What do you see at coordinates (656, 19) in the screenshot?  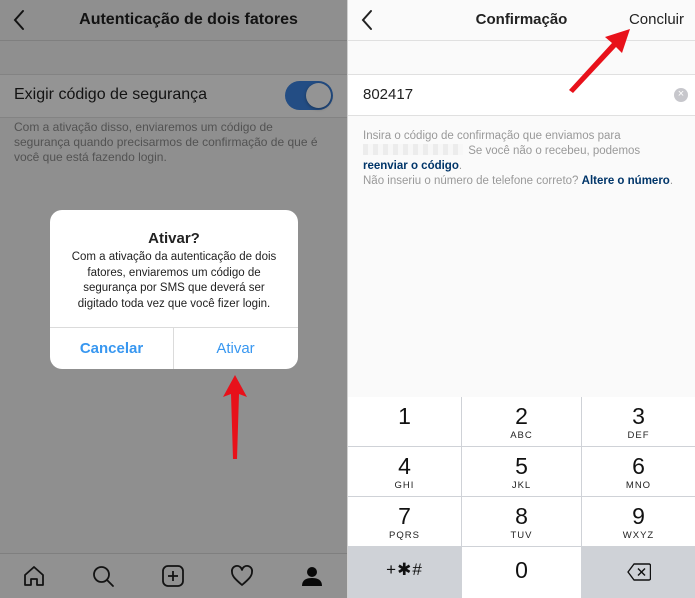 I see `done-button: Concluir` at bounding box center [656, 19].